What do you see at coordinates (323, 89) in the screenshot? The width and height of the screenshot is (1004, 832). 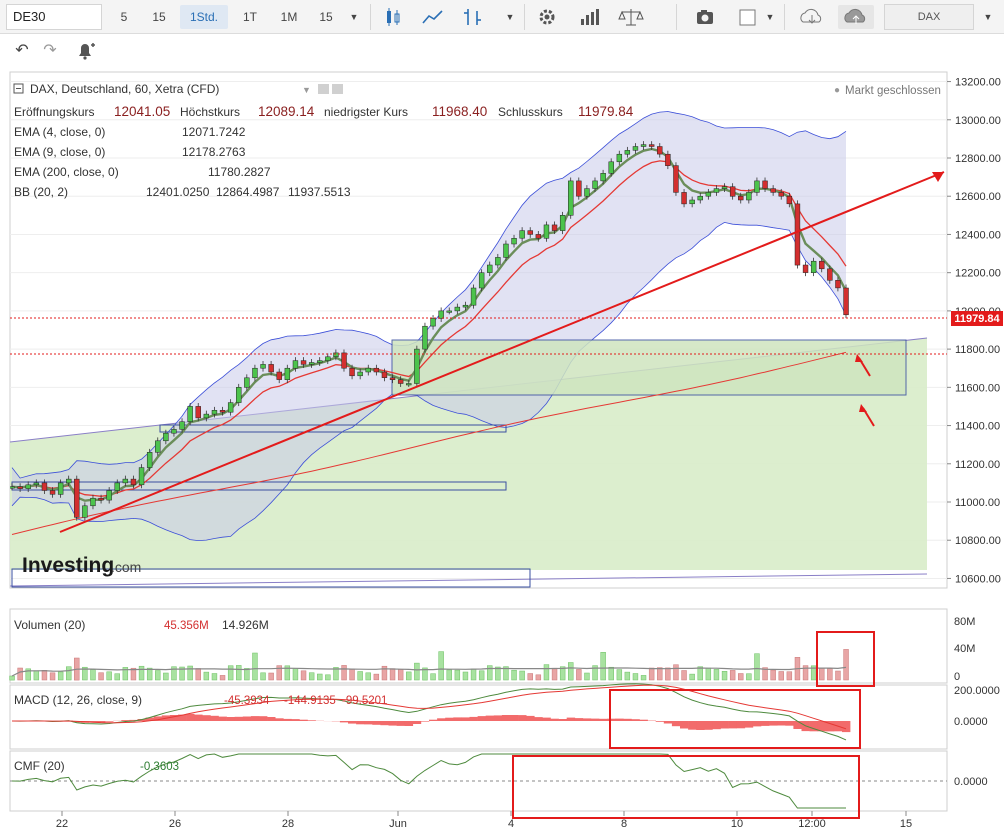 I see `visibility-icon` at bounding box center [323, 89].